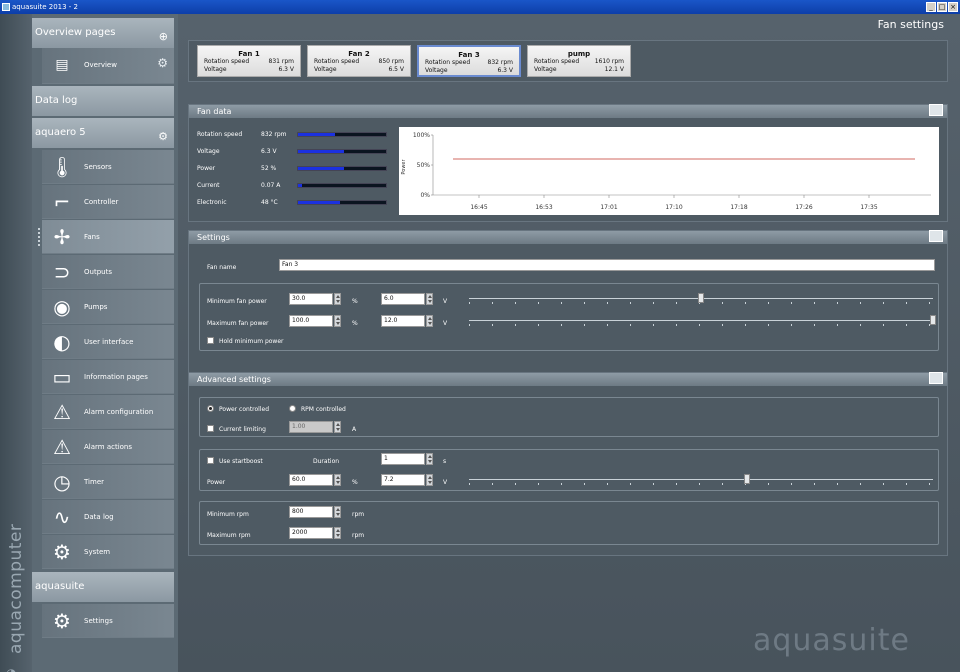  Describe the element at coordinates (702, 321) in the screenshot. I see `max-power-slider` at that location.